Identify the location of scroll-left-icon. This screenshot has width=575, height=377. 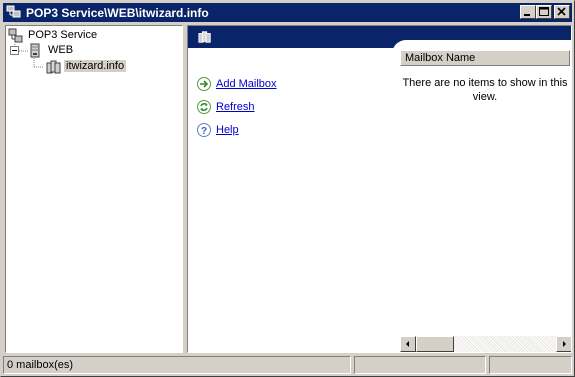
(407, 344).